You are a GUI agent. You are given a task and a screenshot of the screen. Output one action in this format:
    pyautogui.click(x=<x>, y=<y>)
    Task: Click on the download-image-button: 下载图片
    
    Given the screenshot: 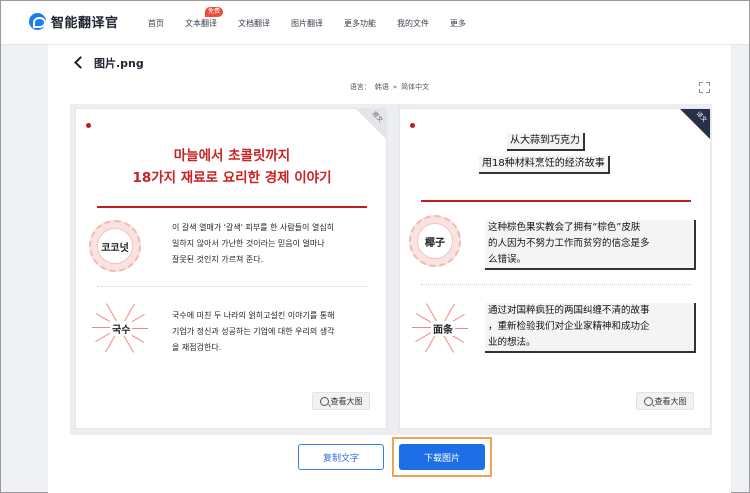 What is the action you would take?
    pyautogui.click(x=442, y=457)
    